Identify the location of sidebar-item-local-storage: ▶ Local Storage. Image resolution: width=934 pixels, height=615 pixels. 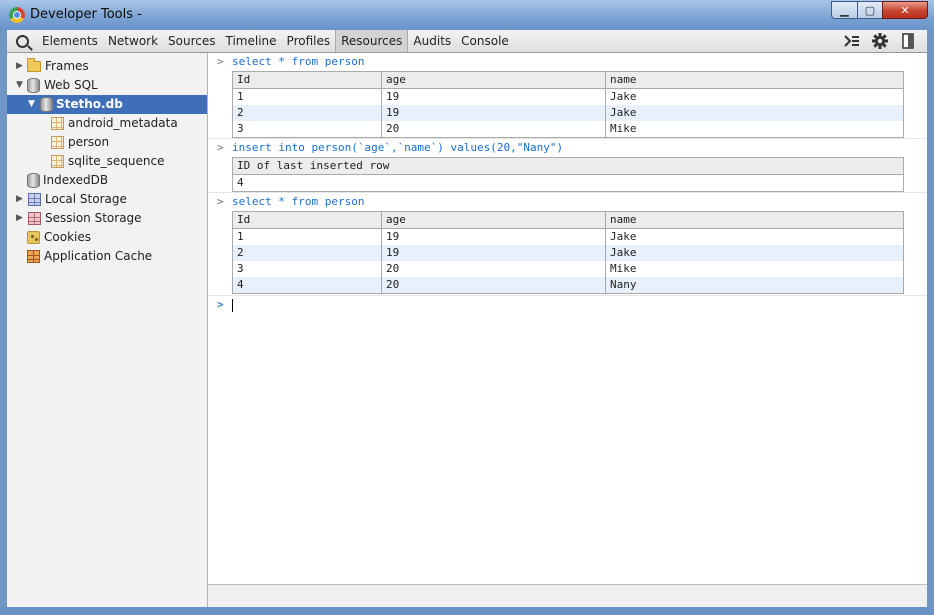
(107, 199).